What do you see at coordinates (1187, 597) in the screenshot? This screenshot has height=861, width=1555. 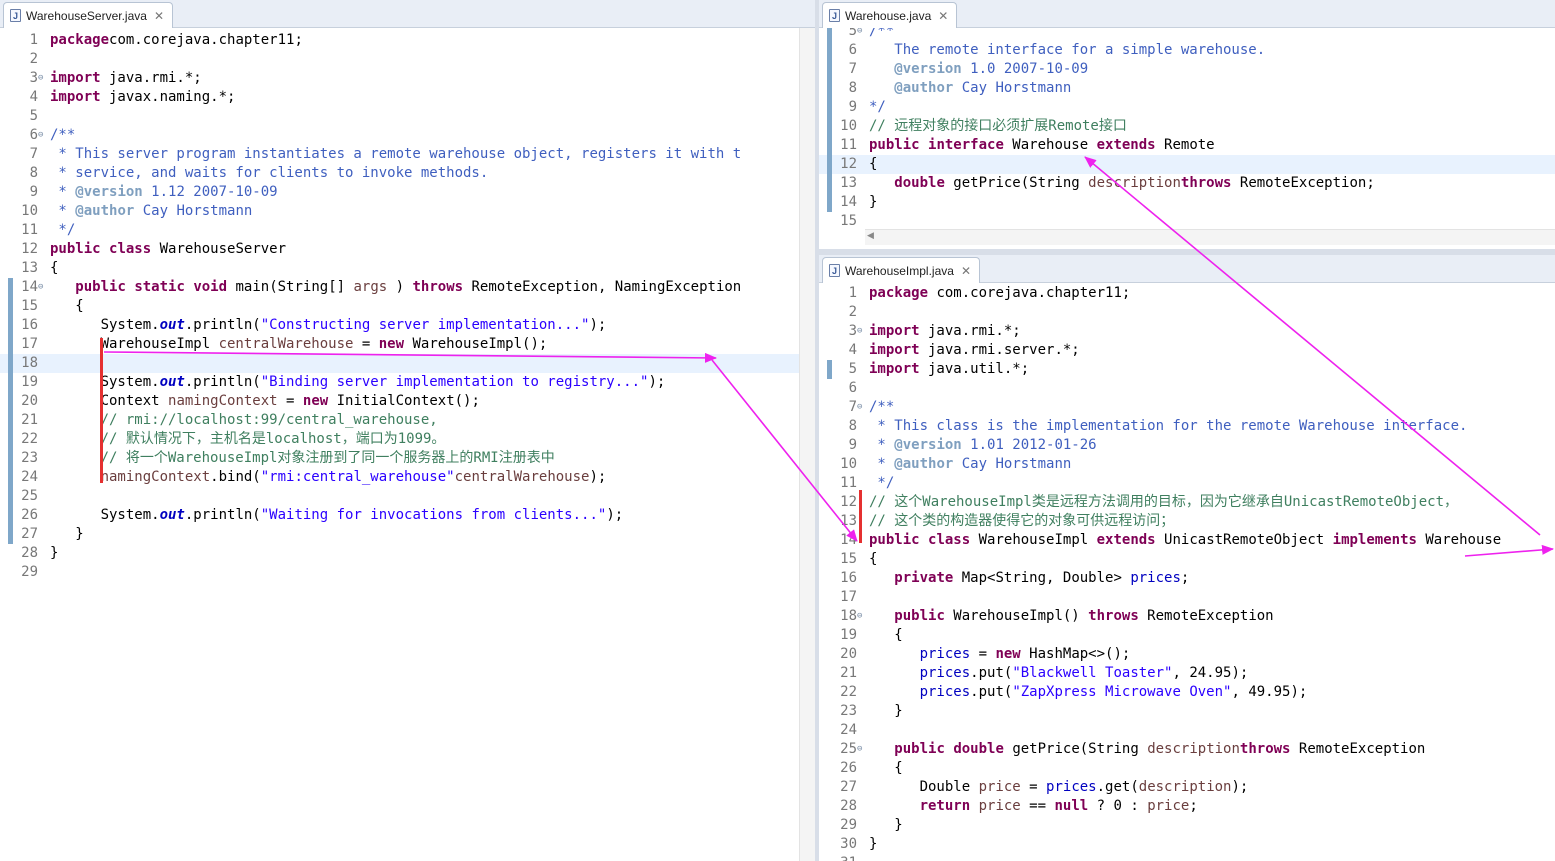 I see `code-line: 17` at bounding box center [1187, 597].